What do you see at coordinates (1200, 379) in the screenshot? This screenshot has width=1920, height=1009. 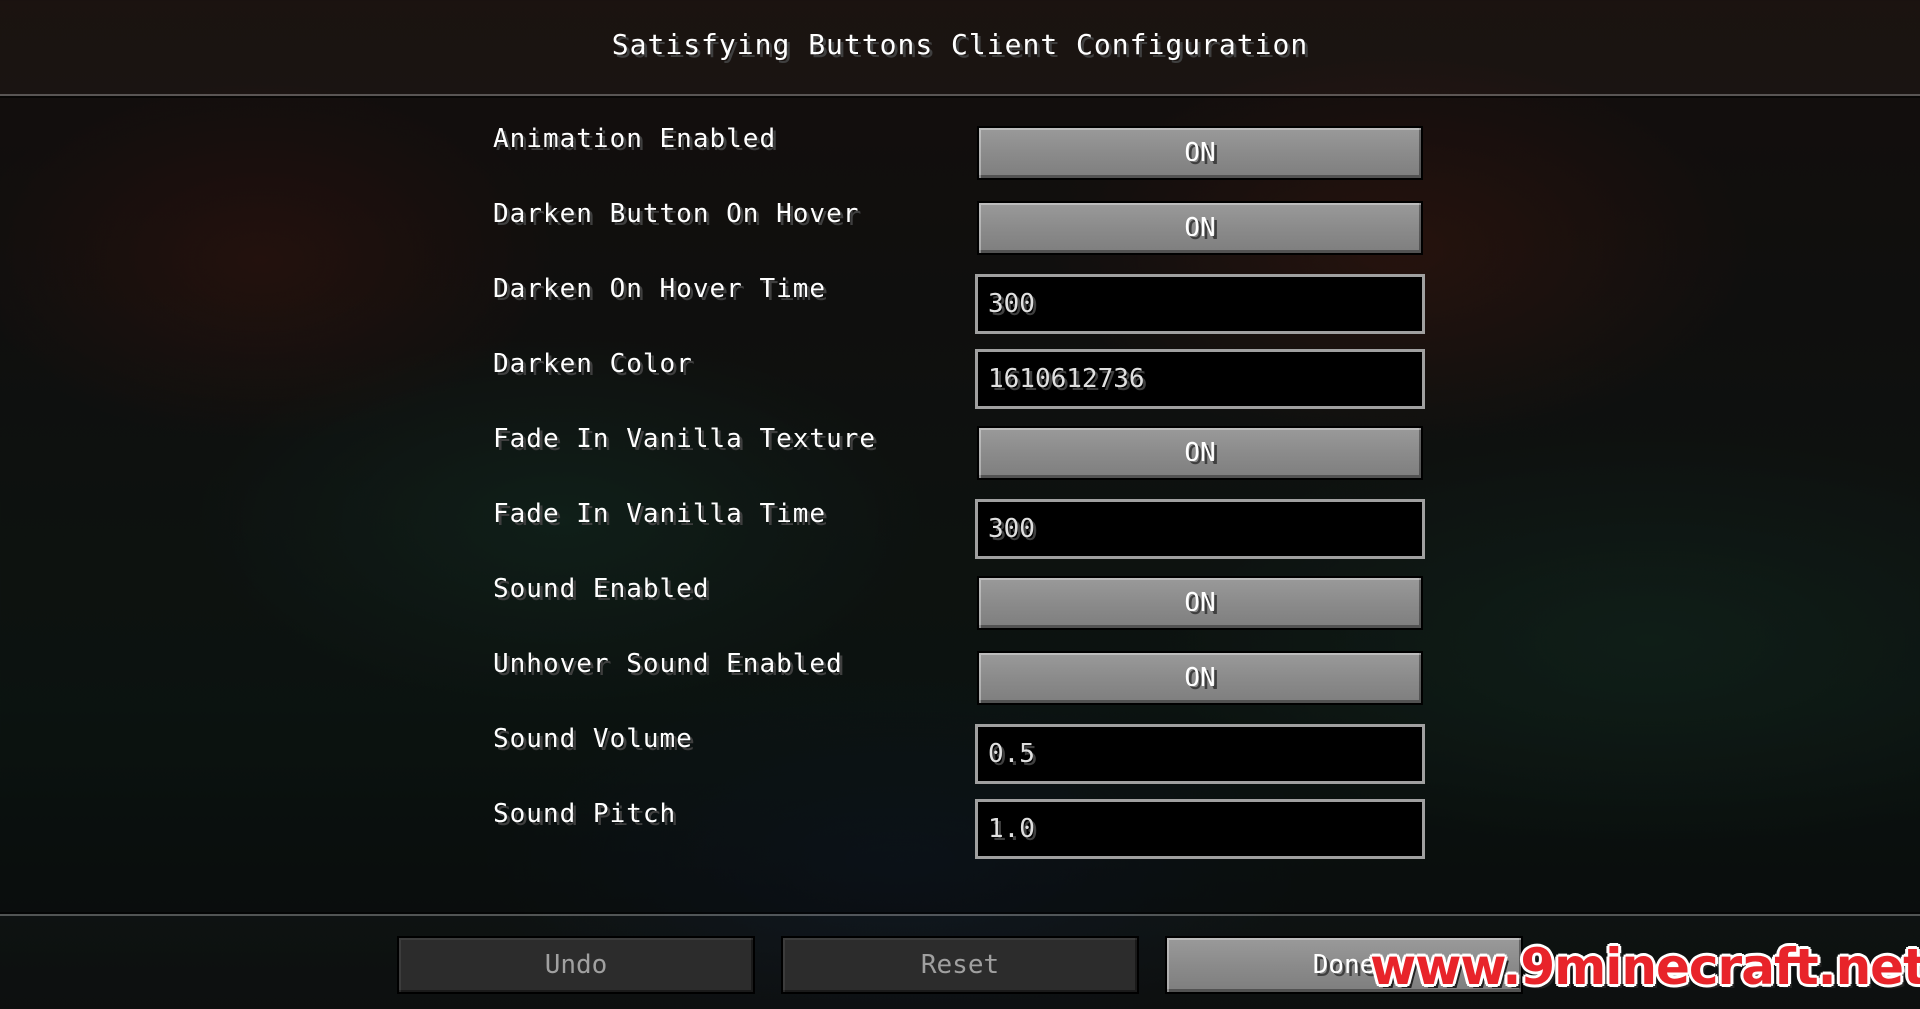 I see `darken-color-field: 1610612736` at bounding box center [1200, 379].